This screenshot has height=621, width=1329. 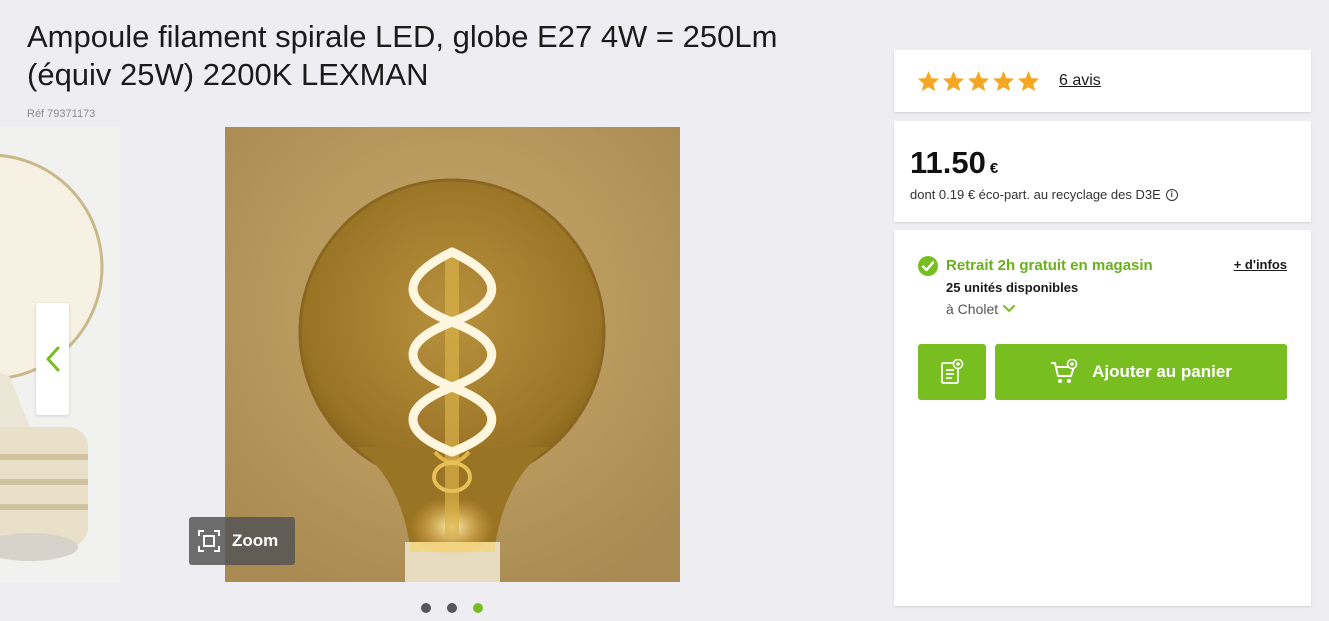 I want to click on chevron-left-icon, so click(x=52, y=359).